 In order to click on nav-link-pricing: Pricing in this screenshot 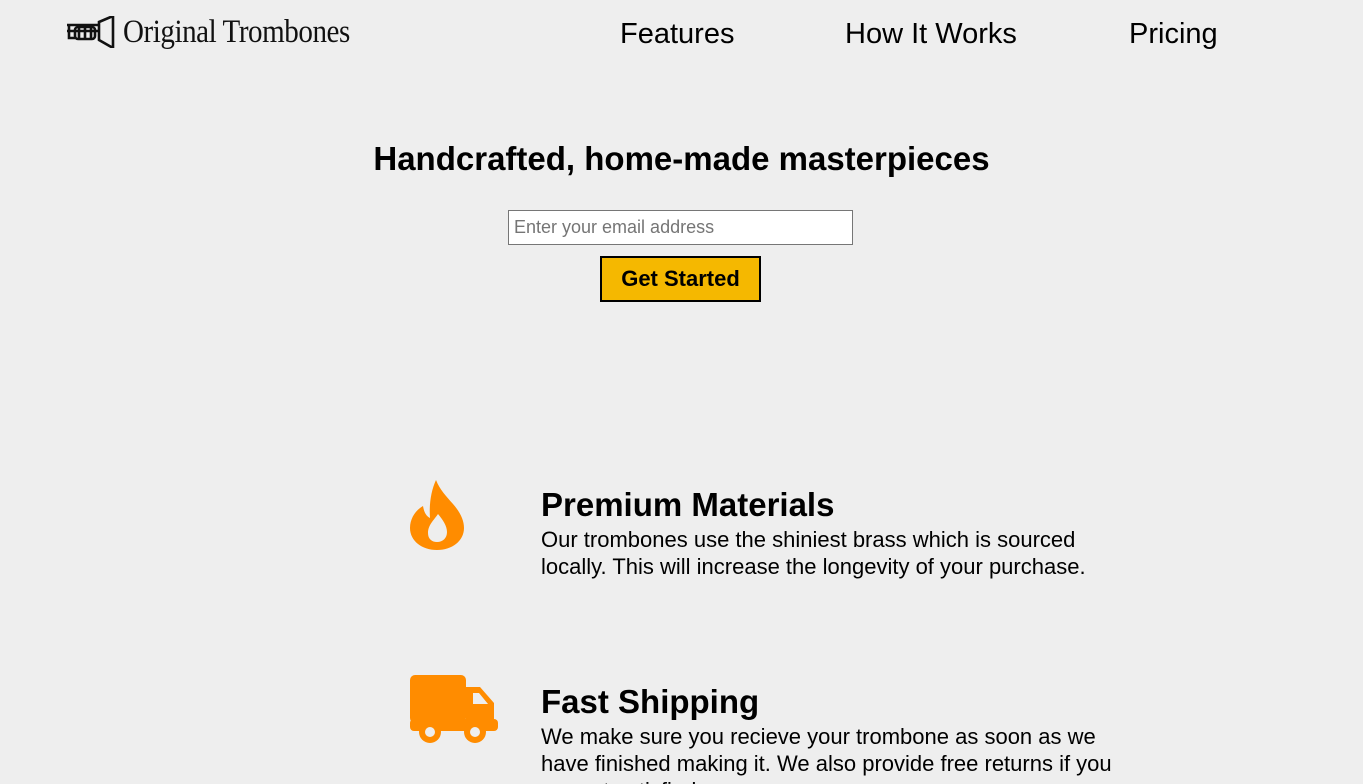, I will do `click(1173, 34)`.